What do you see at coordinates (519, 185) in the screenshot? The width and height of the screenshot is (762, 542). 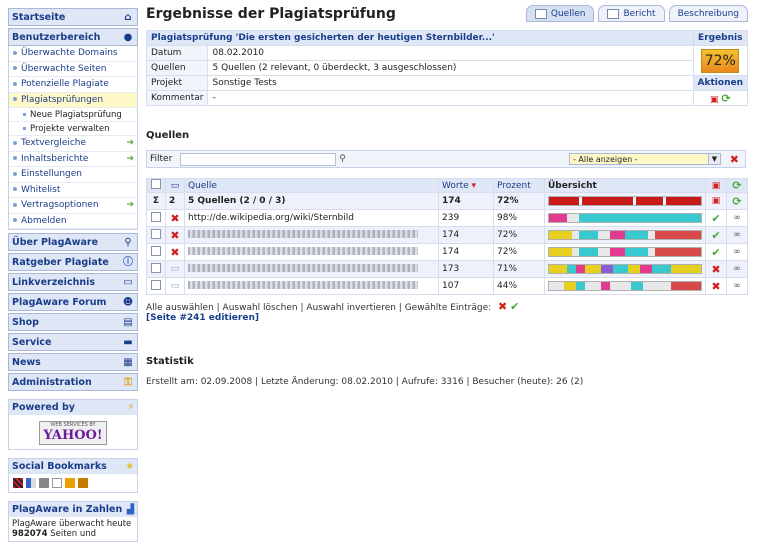 I see `col-prozent: Prozent` at bounding box center [519, 185].